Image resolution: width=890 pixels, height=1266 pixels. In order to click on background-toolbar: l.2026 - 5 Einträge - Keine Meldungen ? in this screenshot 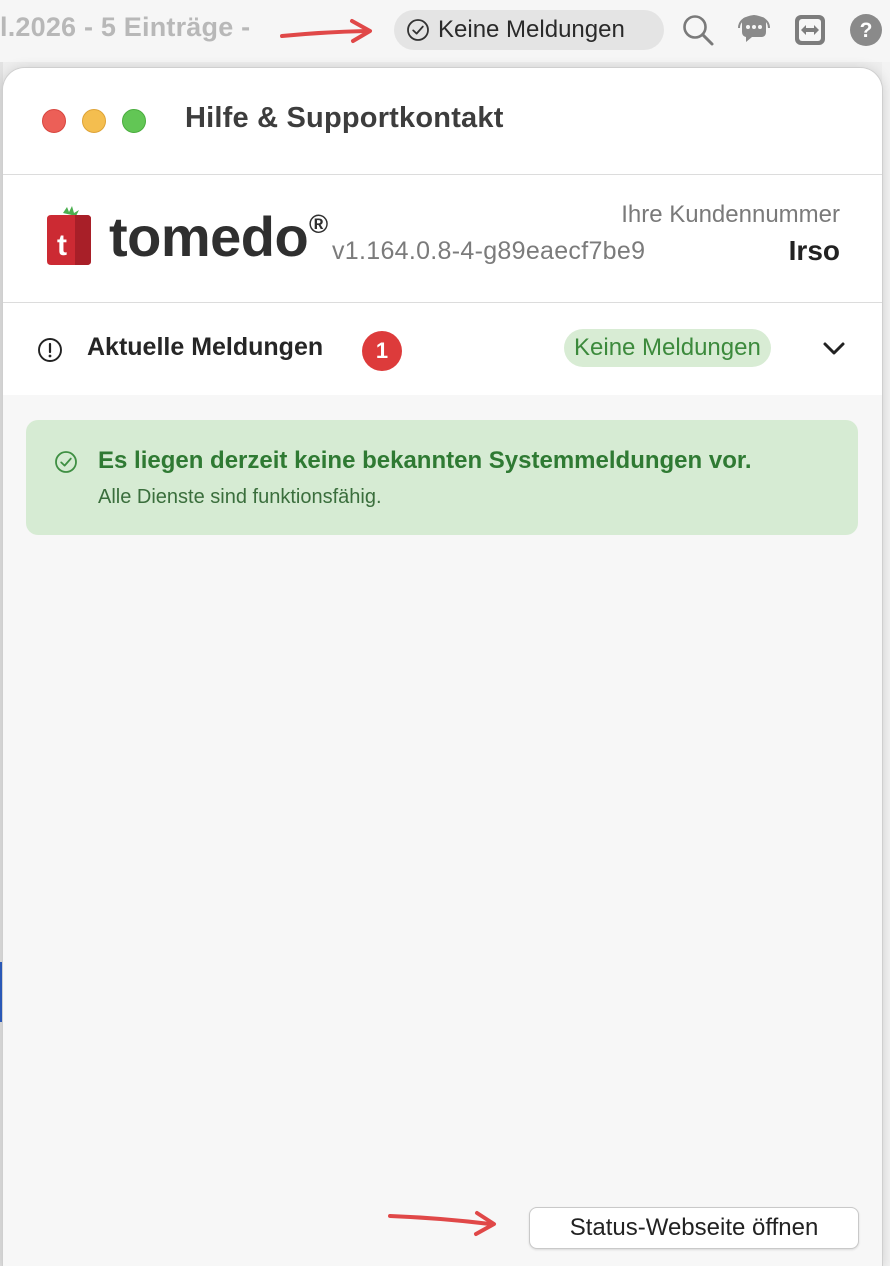, I will do `click(445, 31)`.